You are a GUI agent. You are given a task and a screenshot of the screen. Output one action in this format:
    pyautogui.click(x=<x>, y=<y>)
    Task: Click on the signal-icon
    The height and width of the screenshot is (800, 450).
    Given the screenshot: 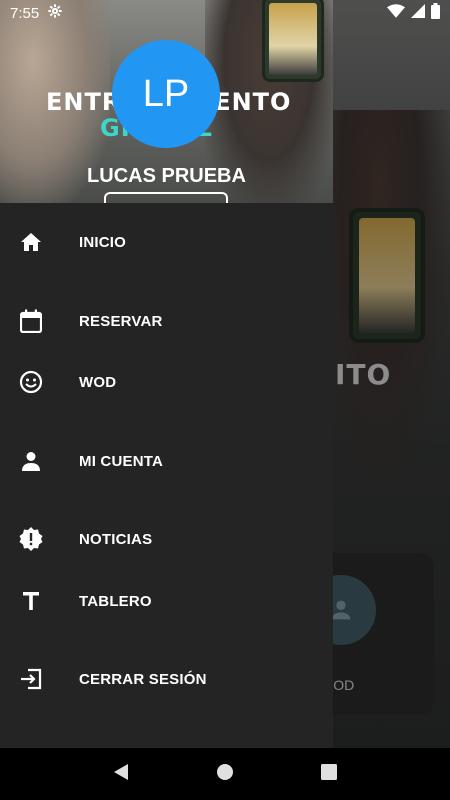 What is the action you would take?
    pyautogui.click(x=418, y=13)
    